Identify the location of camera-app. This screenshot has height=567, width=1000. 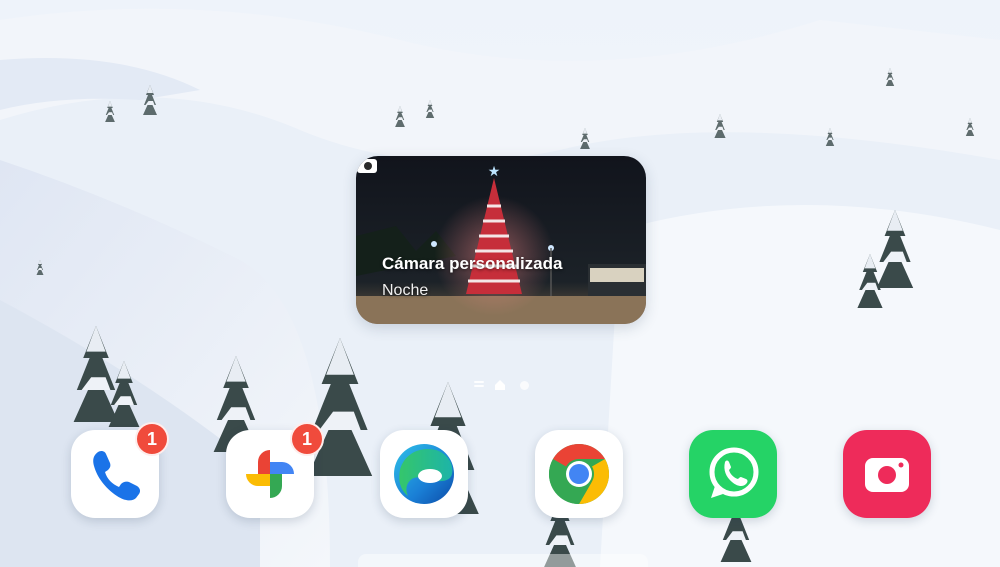
(887, 474).